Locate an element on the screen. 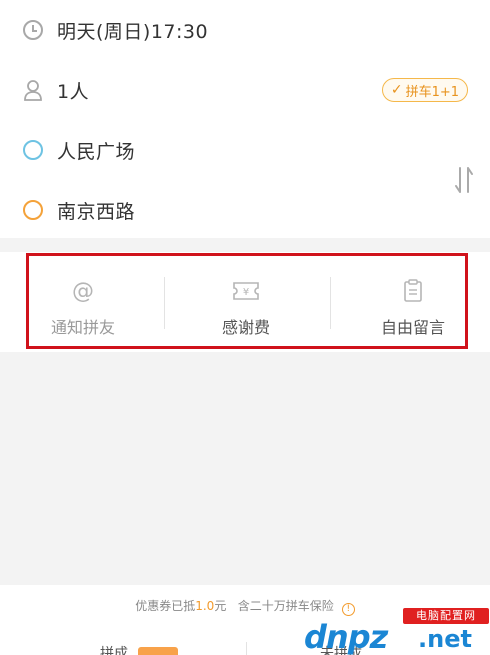 This screenshot has height=655, width=490. start-dot-icon is located at coordinates (33, 150).